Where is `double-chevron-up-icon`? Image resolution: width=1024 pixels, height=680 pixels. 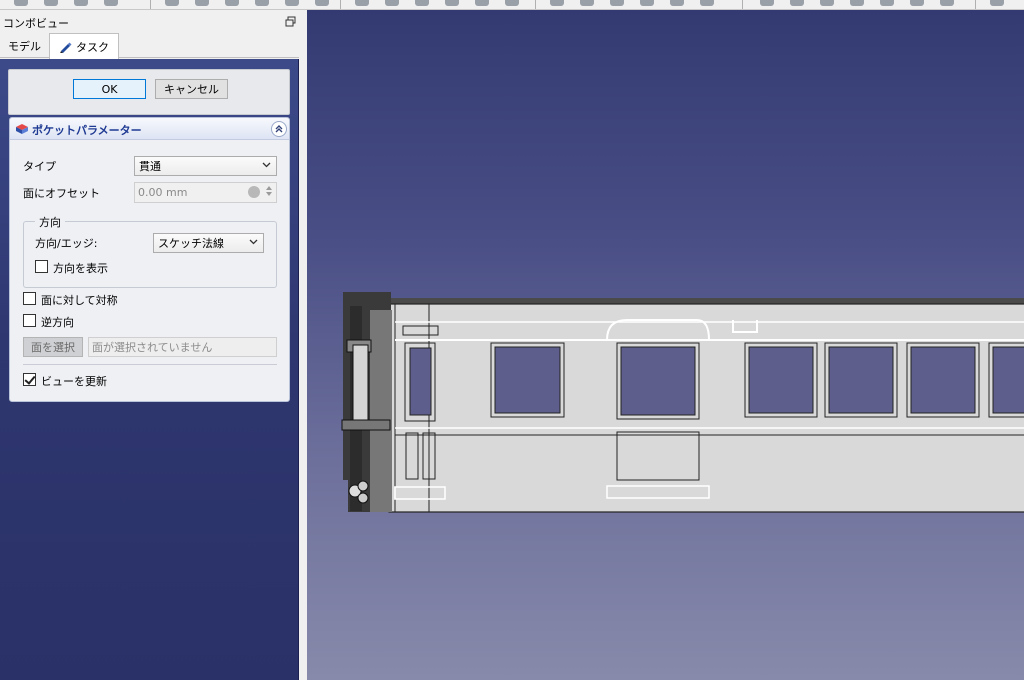
double-chevron-up-icon is located at coordinates (279, 129).